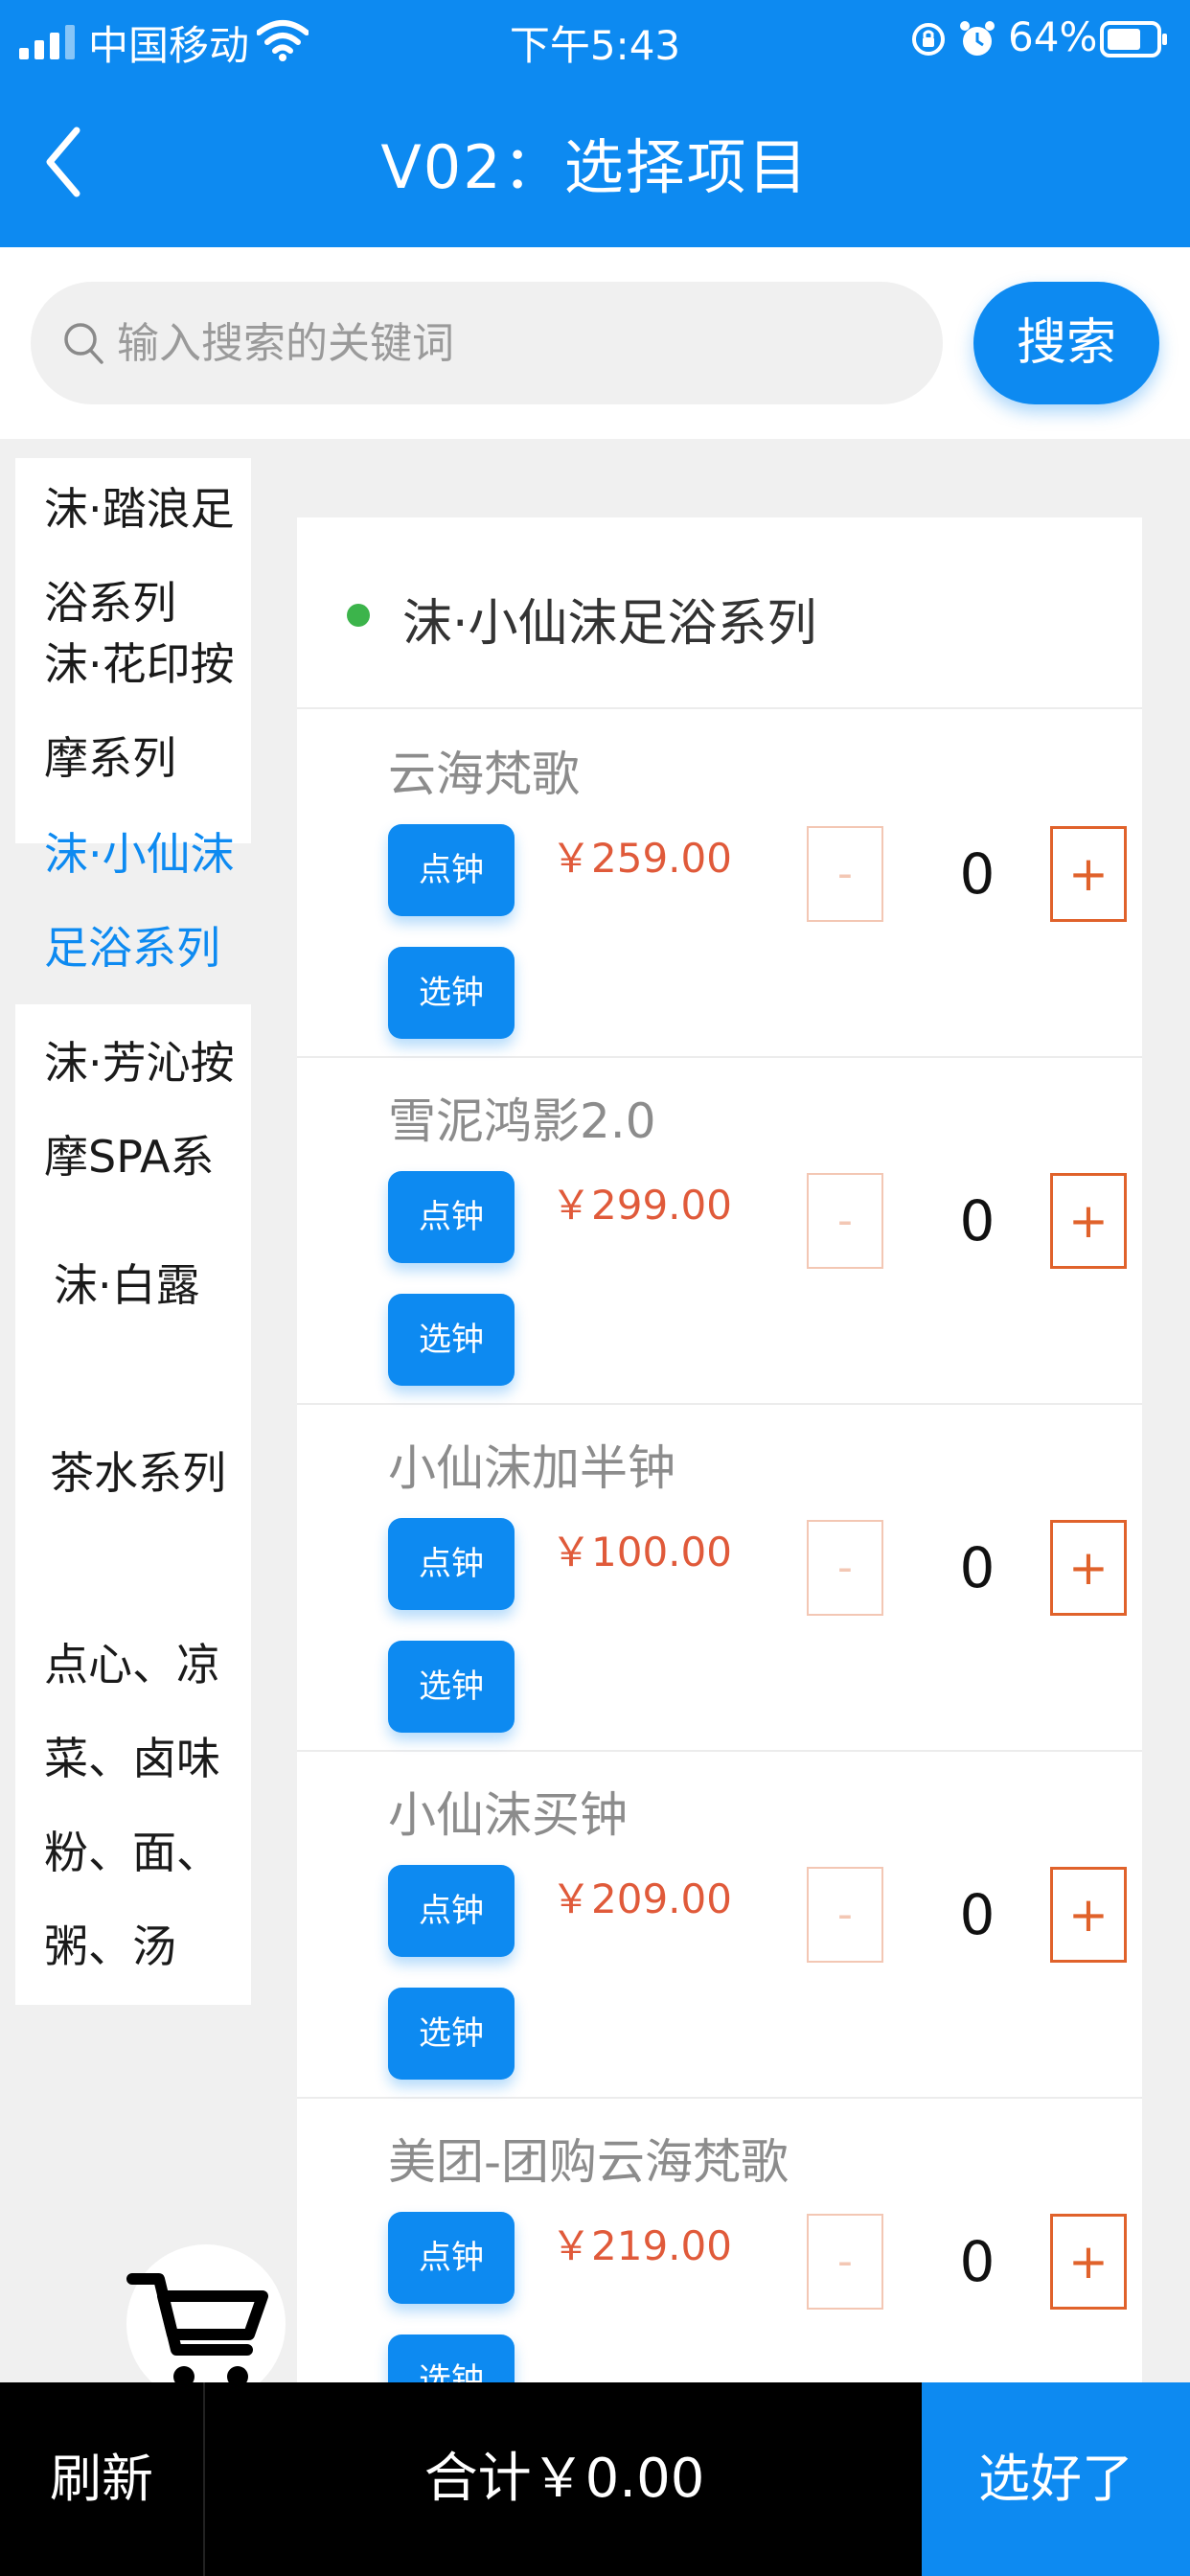  Describe the element at coordinates (719, 884) in the screenshot. I see `product-item: 云海梵歌 点钟 ￥259.00 - 0 + 选钟` at that location.